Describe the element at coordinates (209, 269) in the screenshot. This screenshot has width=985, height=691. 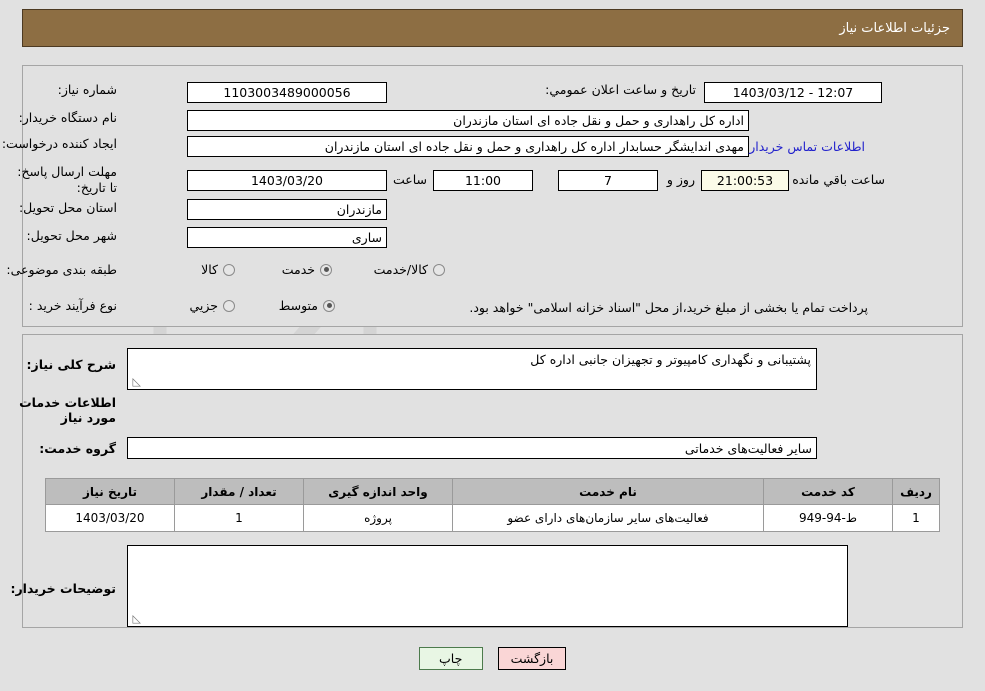
I see `category-option-kala-label: کالا` at that location.